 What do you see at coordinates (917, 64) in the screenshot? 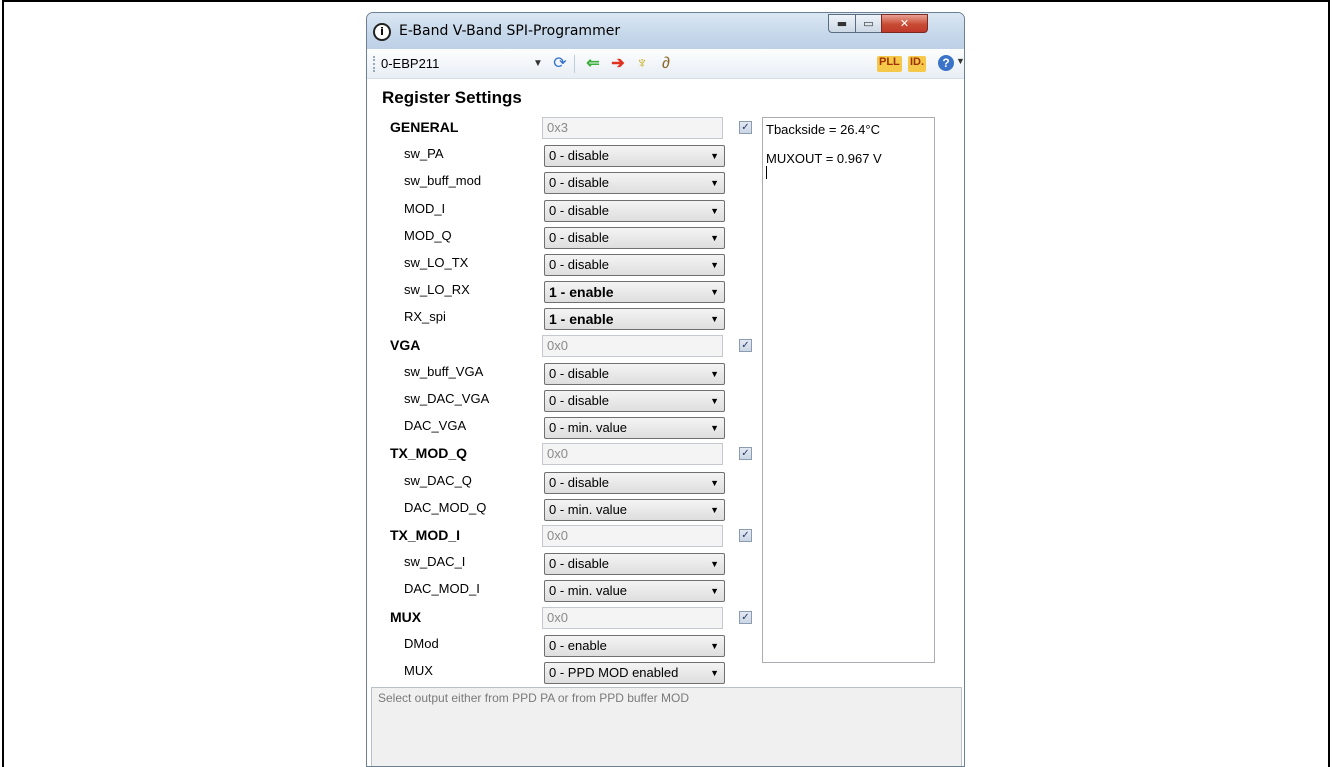
I see `id-button: ID.` at bounding box center [917, 64].